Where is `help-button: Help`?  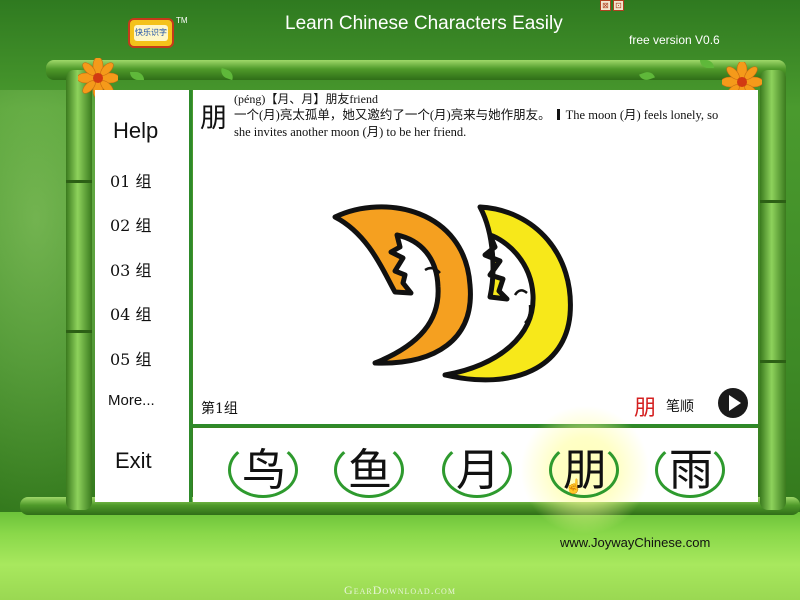 help-button: Help is located at coordinates (135, 131).